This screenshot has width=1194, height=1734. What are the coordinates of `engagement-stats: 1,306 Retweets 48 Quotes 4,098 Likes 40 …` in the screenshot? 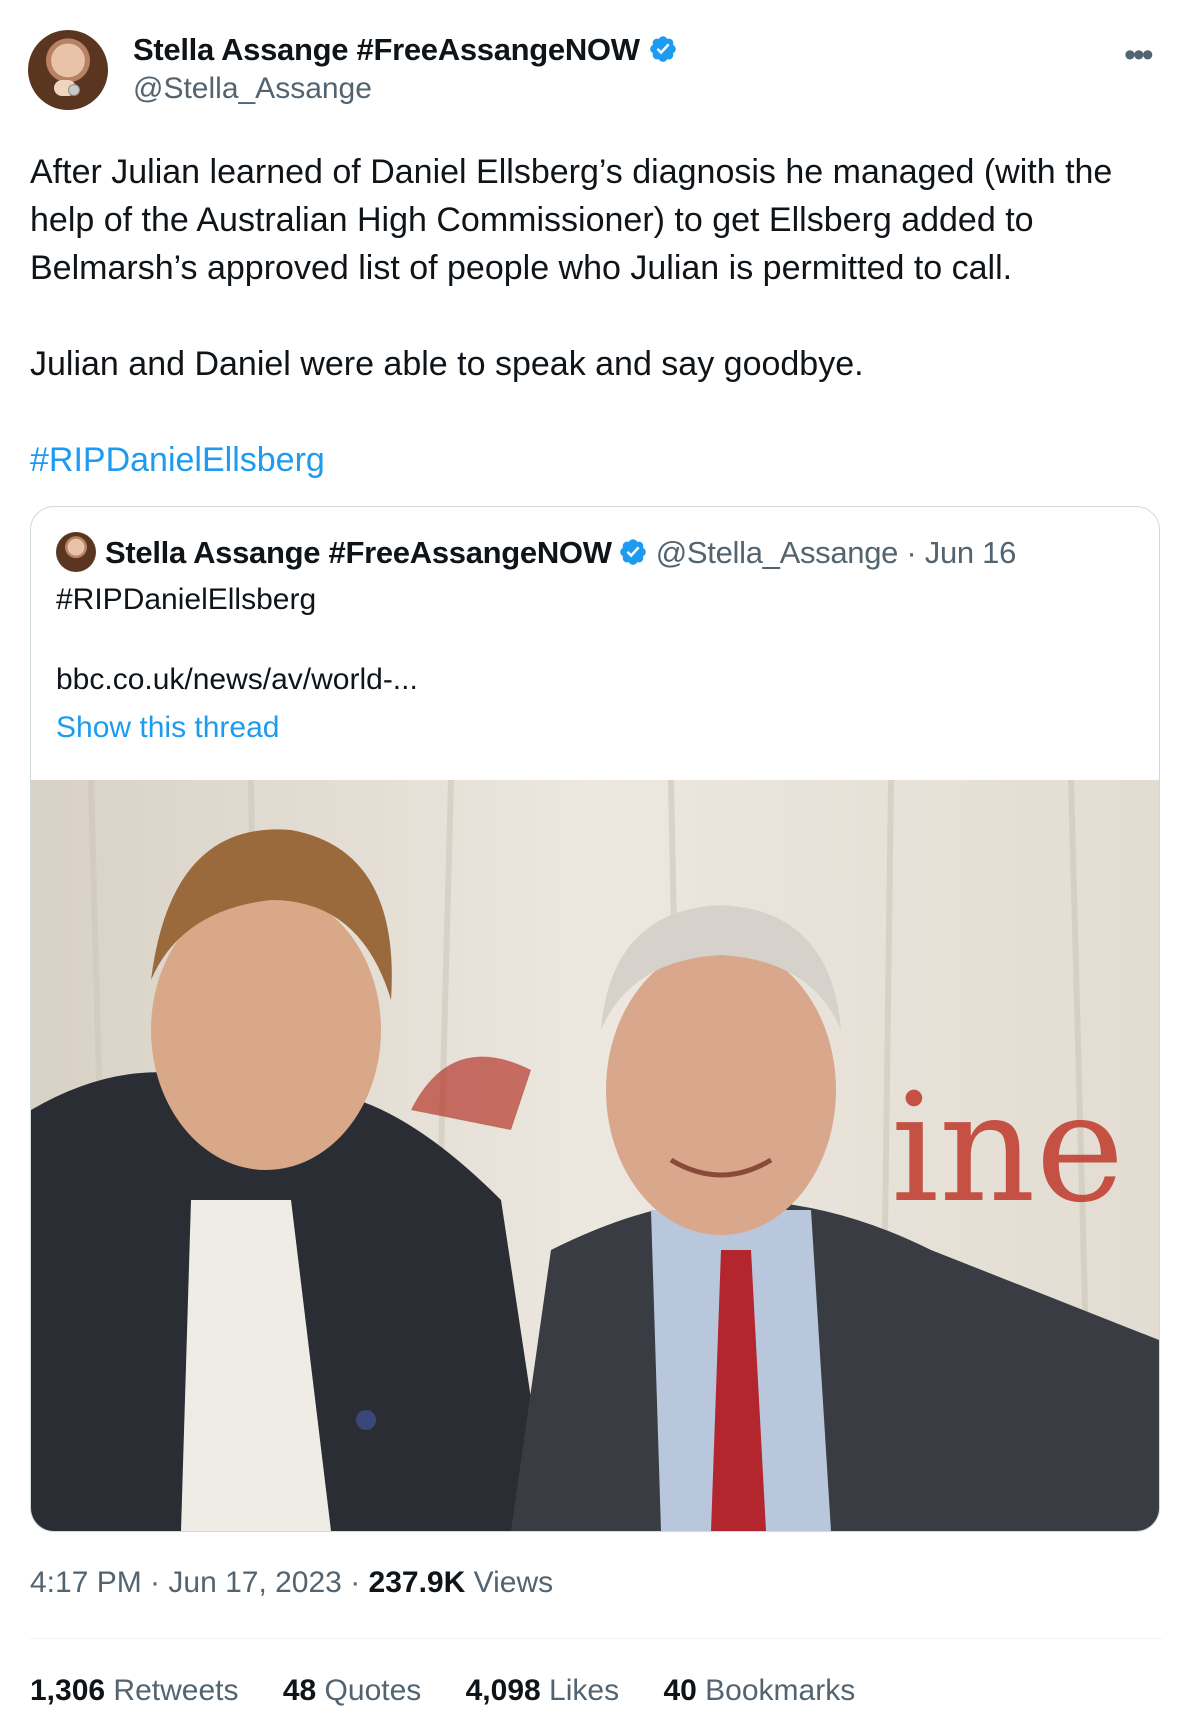 It's located at (460, 1691).